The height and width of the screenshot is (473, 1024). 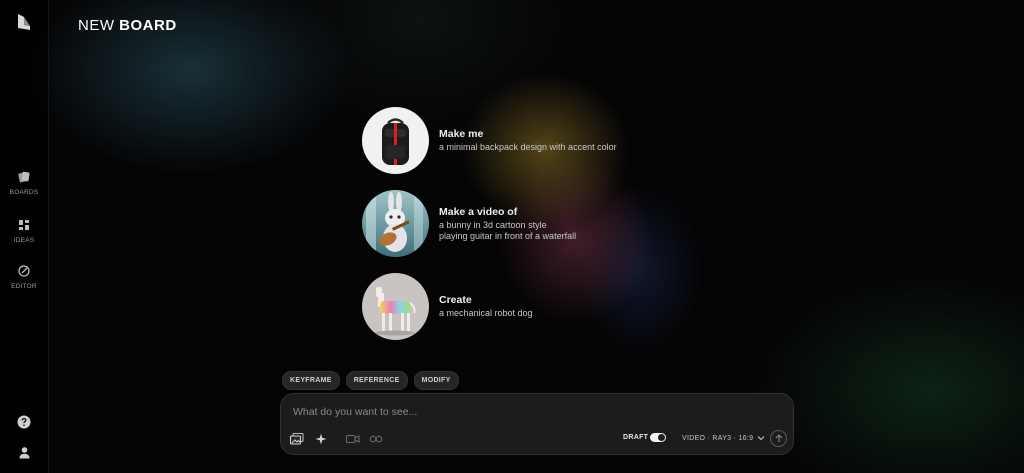 I want to click on help-button, so click(x=24, y=422).